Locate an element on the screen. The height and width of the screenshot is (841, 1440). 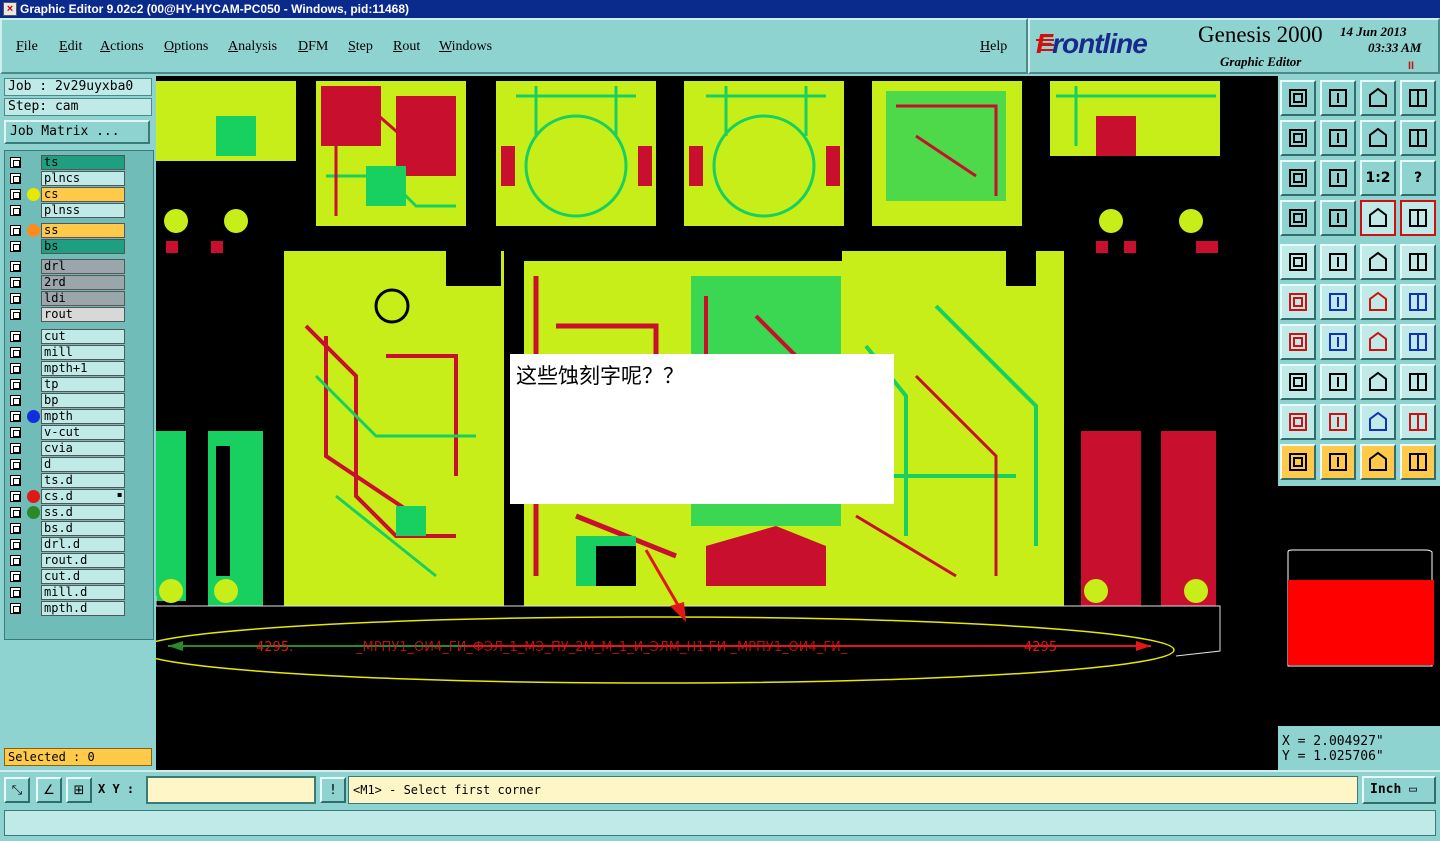
layer-row: ts.d is located at coordinates (80, 480).